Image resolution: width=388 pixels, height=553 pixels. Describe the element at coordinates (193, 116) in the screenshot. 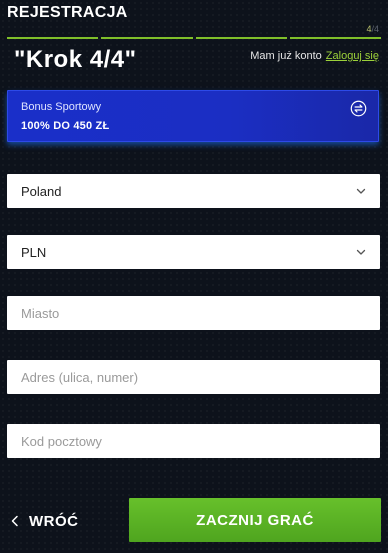

I see `bonus-card: Bonus Sportowy 100% DO 450 ZŁ` at that location.